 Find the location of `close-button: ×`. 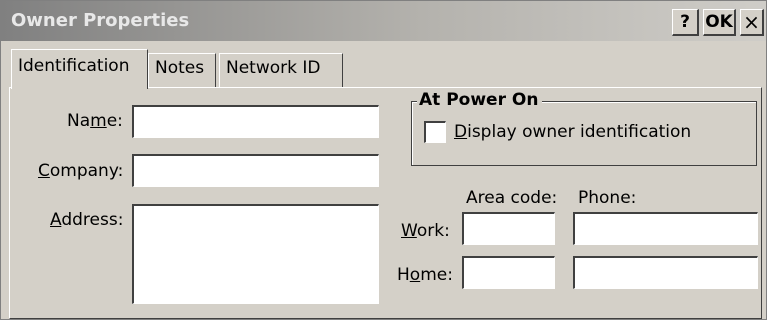

close-button: × is located at coordinates (752, 22).